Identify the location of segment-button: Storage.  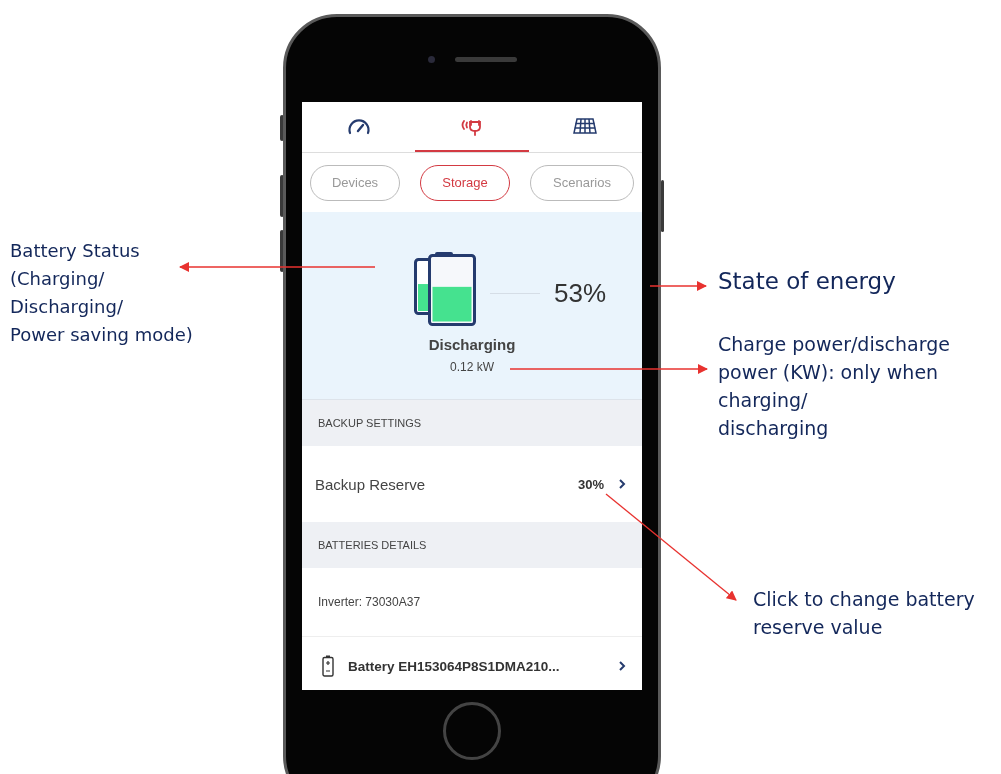
(465, 182).